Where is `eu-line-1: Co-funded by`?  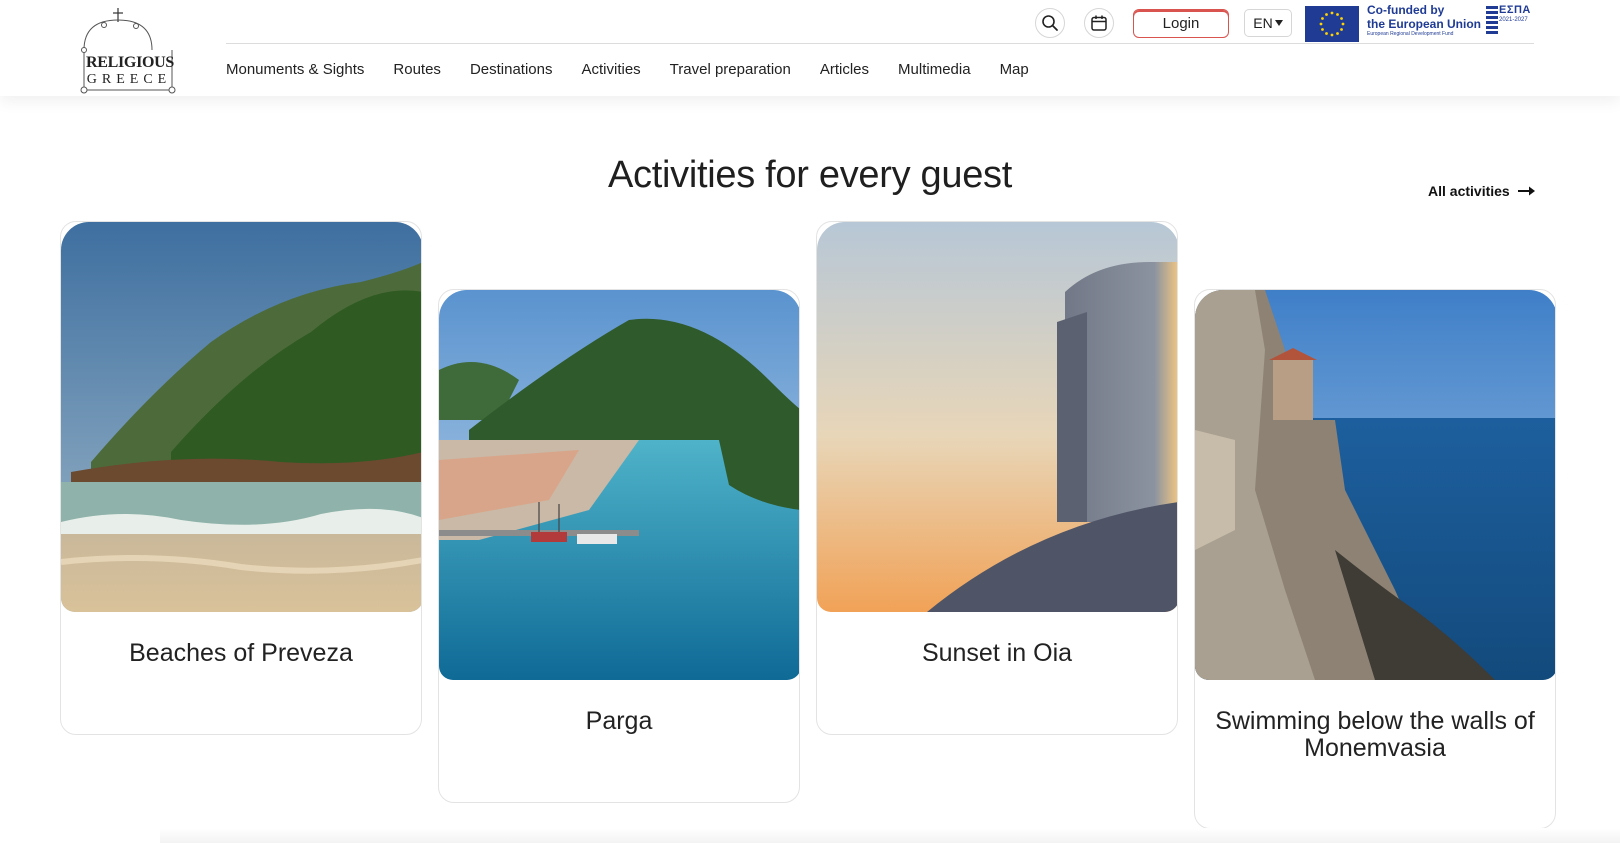 eu-line-1: Co-funded by is located at coordinates (1406, 10).